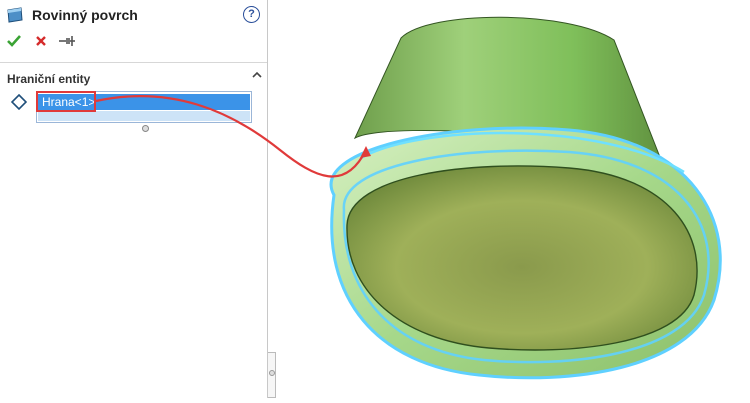  What do you see at coordinates (85, 15) in the screenshot?
I see `panel-title: Rovinný povrch` at bounding box center [85, 15].